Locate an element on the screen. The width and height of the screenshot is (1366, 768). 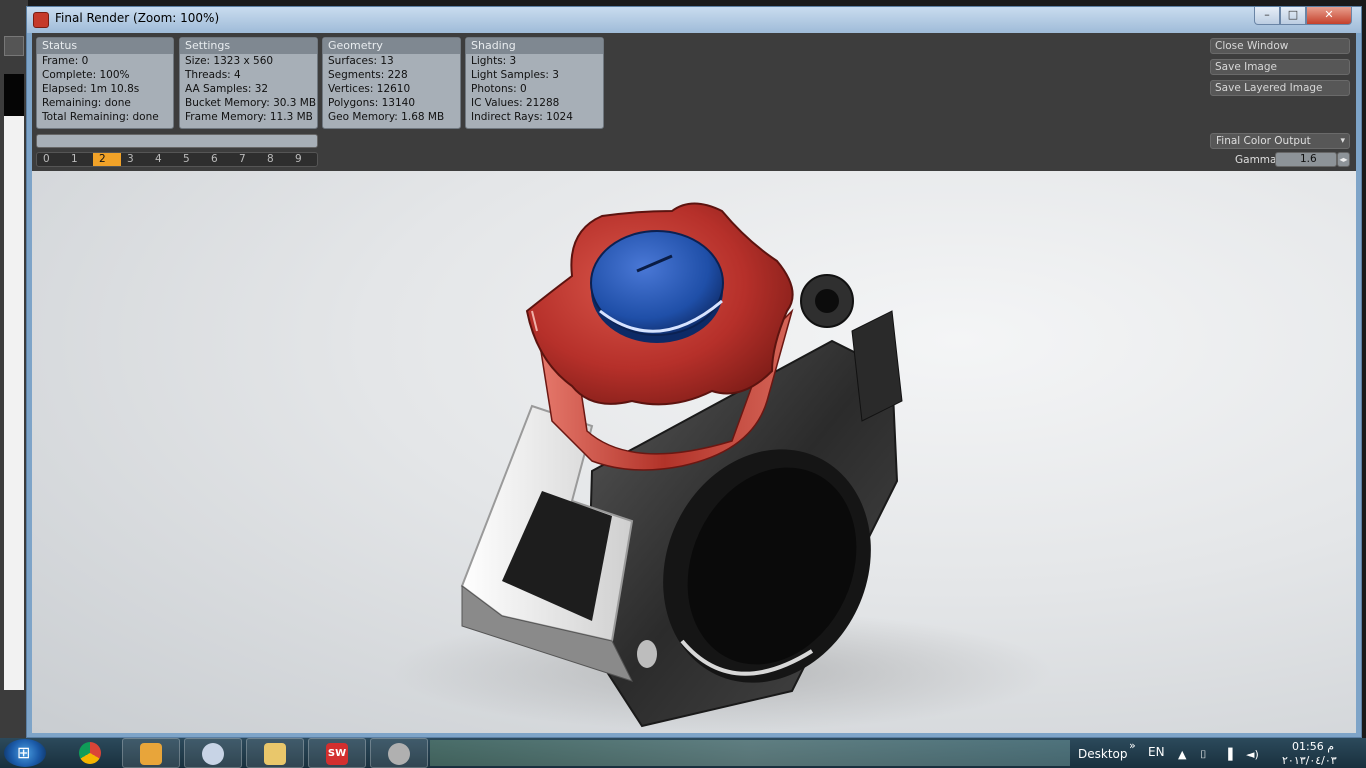
media-player-icon is located at coordinates (151, 754).